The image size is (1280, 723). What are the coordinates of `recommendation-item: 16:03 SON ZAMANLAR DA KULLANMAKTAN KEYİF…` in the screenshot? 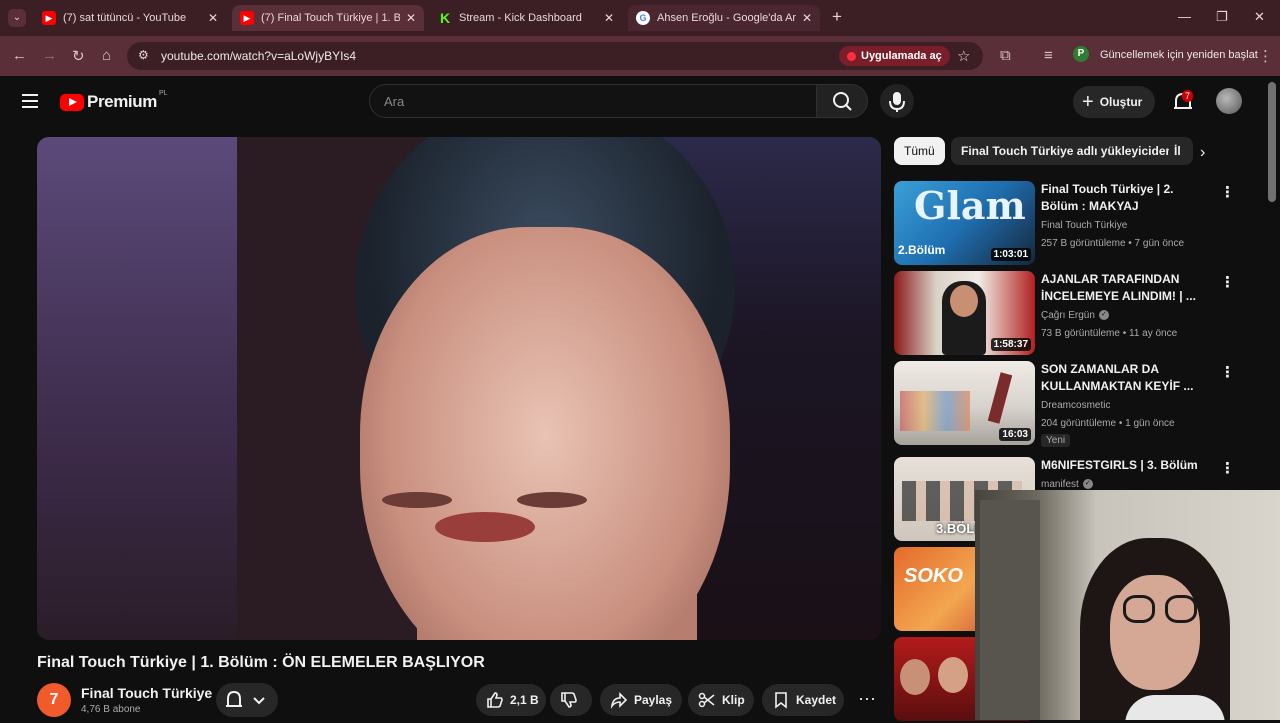 It's located at (1074, 404).